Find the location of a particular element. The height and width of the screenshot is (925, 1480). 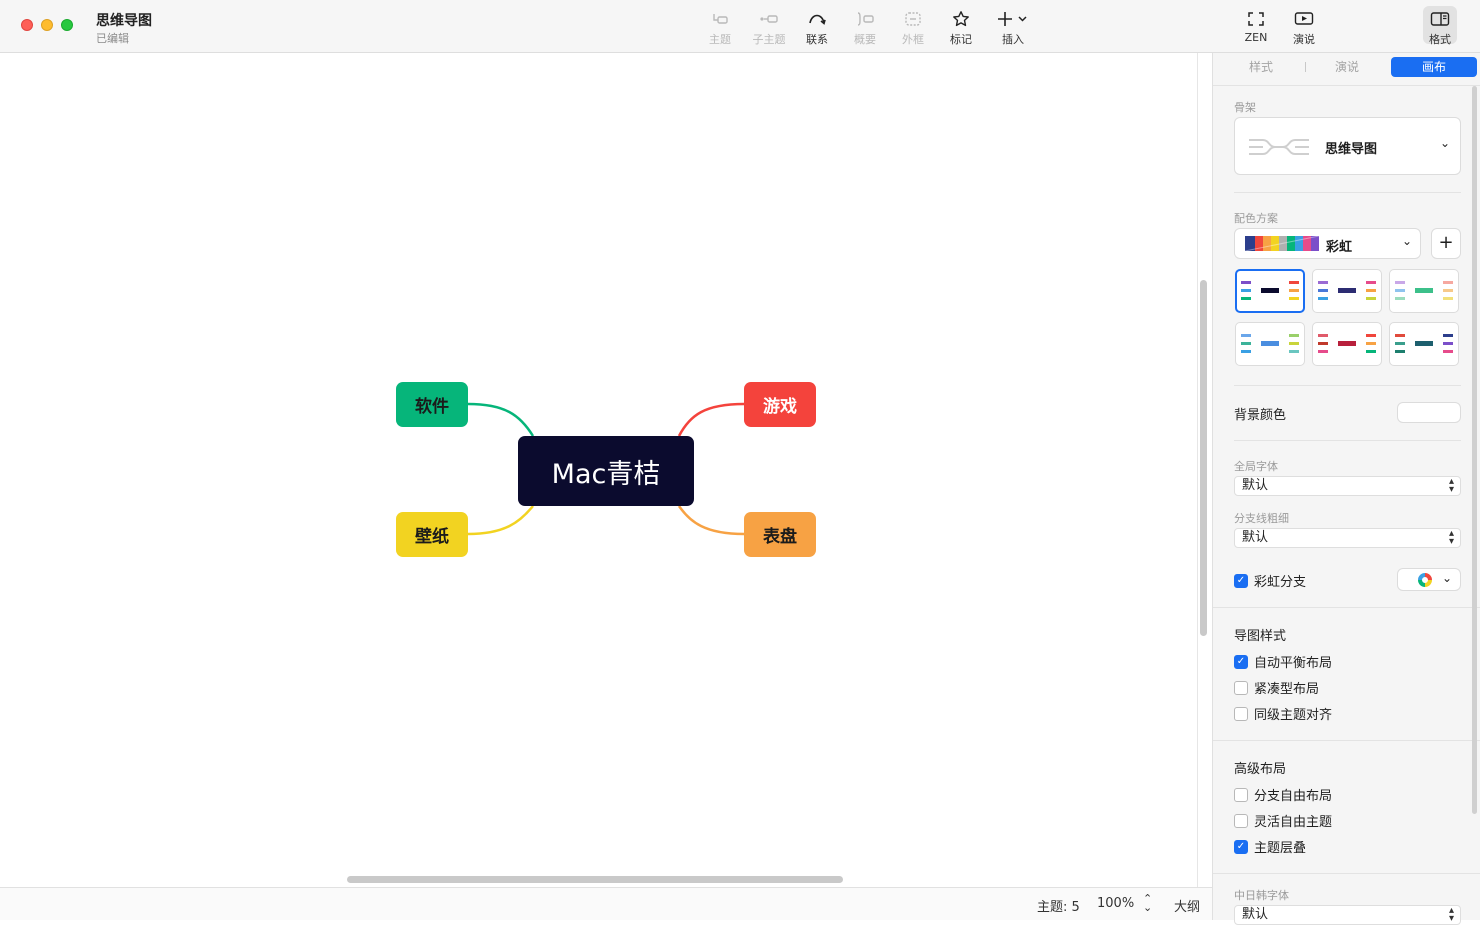

global-font-title: 全局字体 is located at coordinates (1256, 466).